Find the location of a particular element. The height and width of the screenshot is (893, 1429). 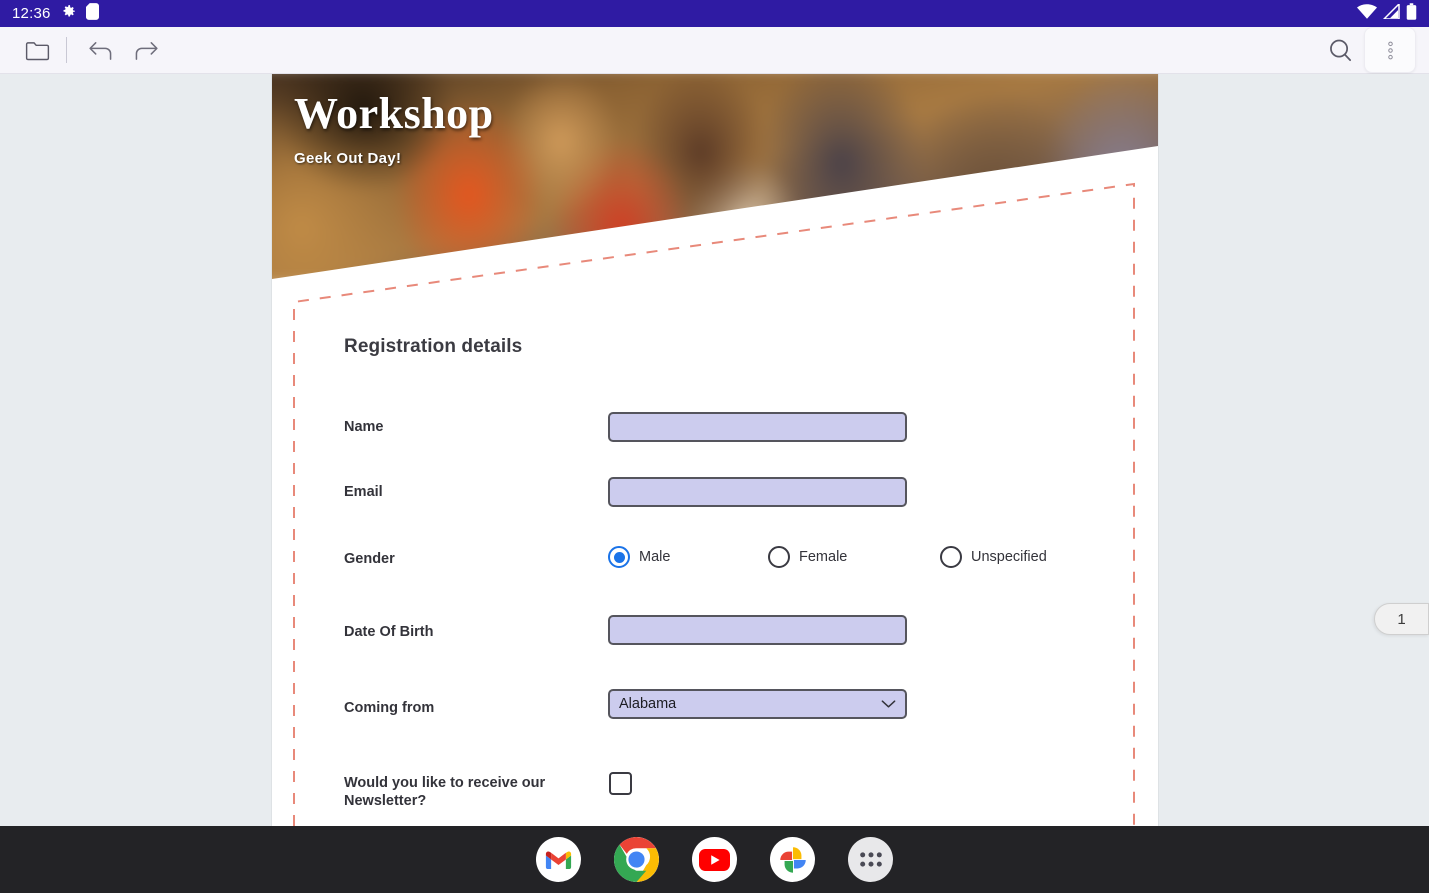

dock-icon-chrome is located at coordinates (636, 859).